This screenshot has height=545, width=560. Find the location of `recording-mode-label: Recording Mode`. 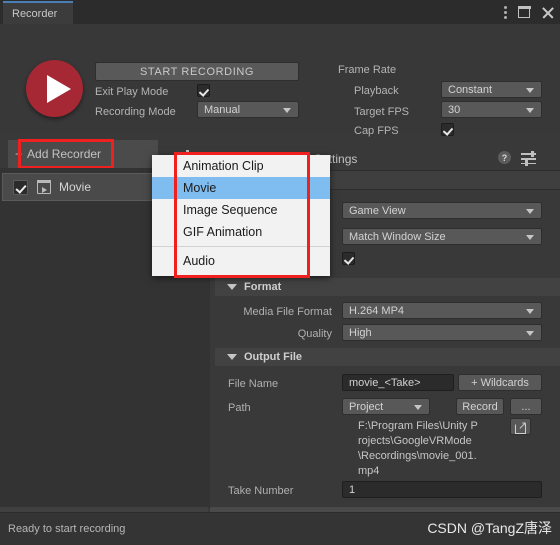

recording-mode-label: Recording Mode is located at coordinates (135, 112).